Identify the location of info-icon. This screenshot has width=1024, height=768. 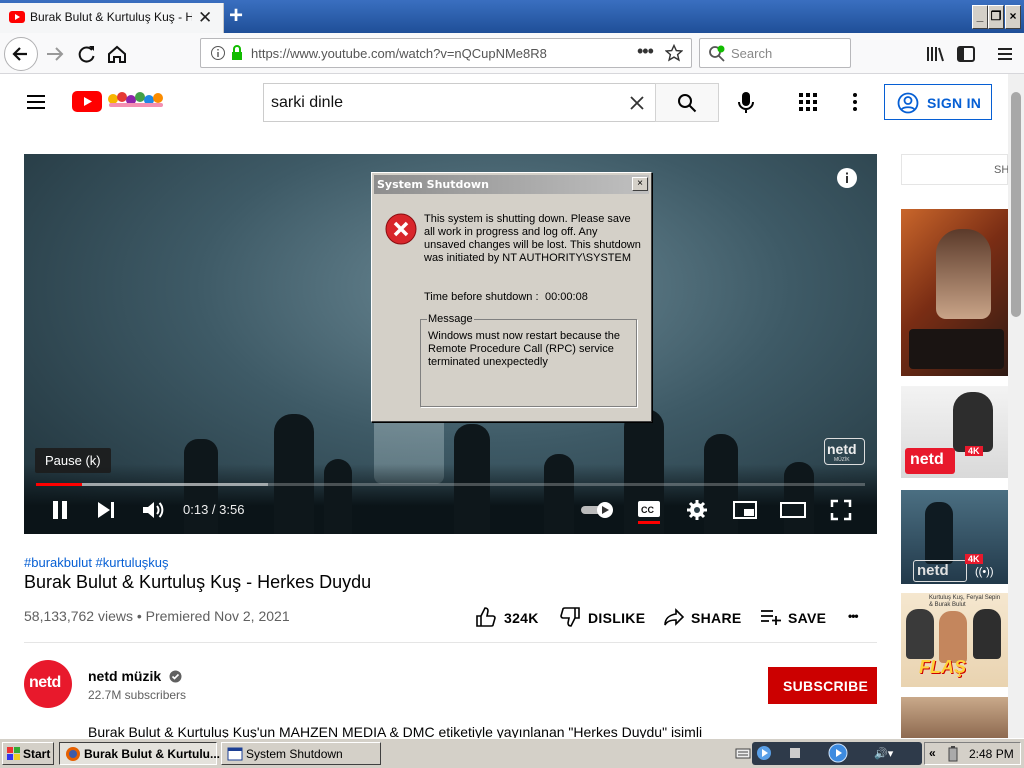
(218, 53).